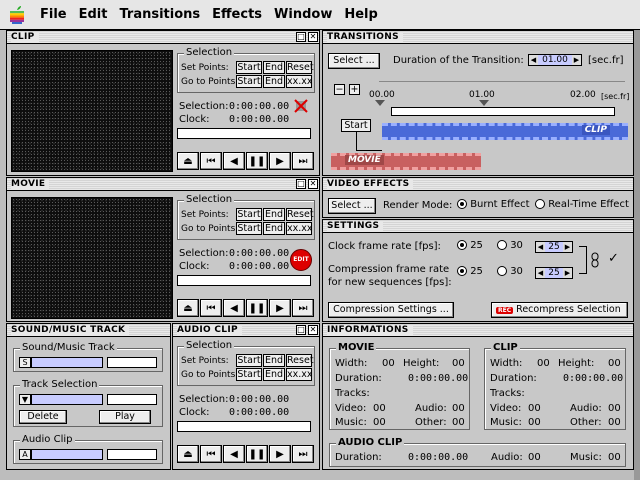 The height and width of the screenshot is (480, 640). What do you see at coordinates (301, 106) in the screenshot?
I see `no-edit-icon` at bounding box center [301, 106].